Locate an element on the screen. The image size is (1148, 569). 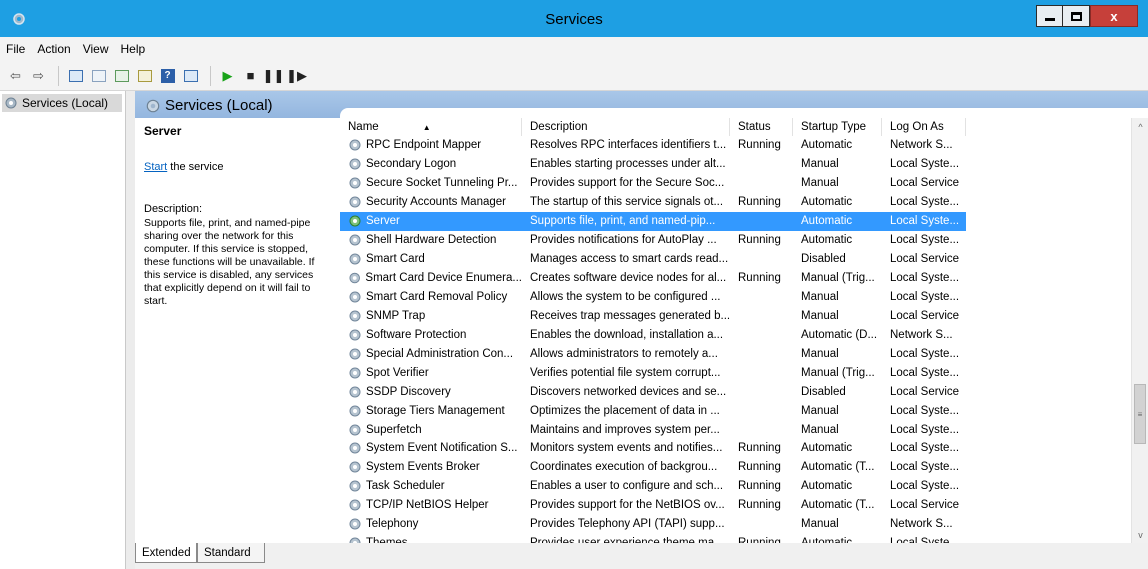
maximize-icon is located at coordinates (1076, 16).